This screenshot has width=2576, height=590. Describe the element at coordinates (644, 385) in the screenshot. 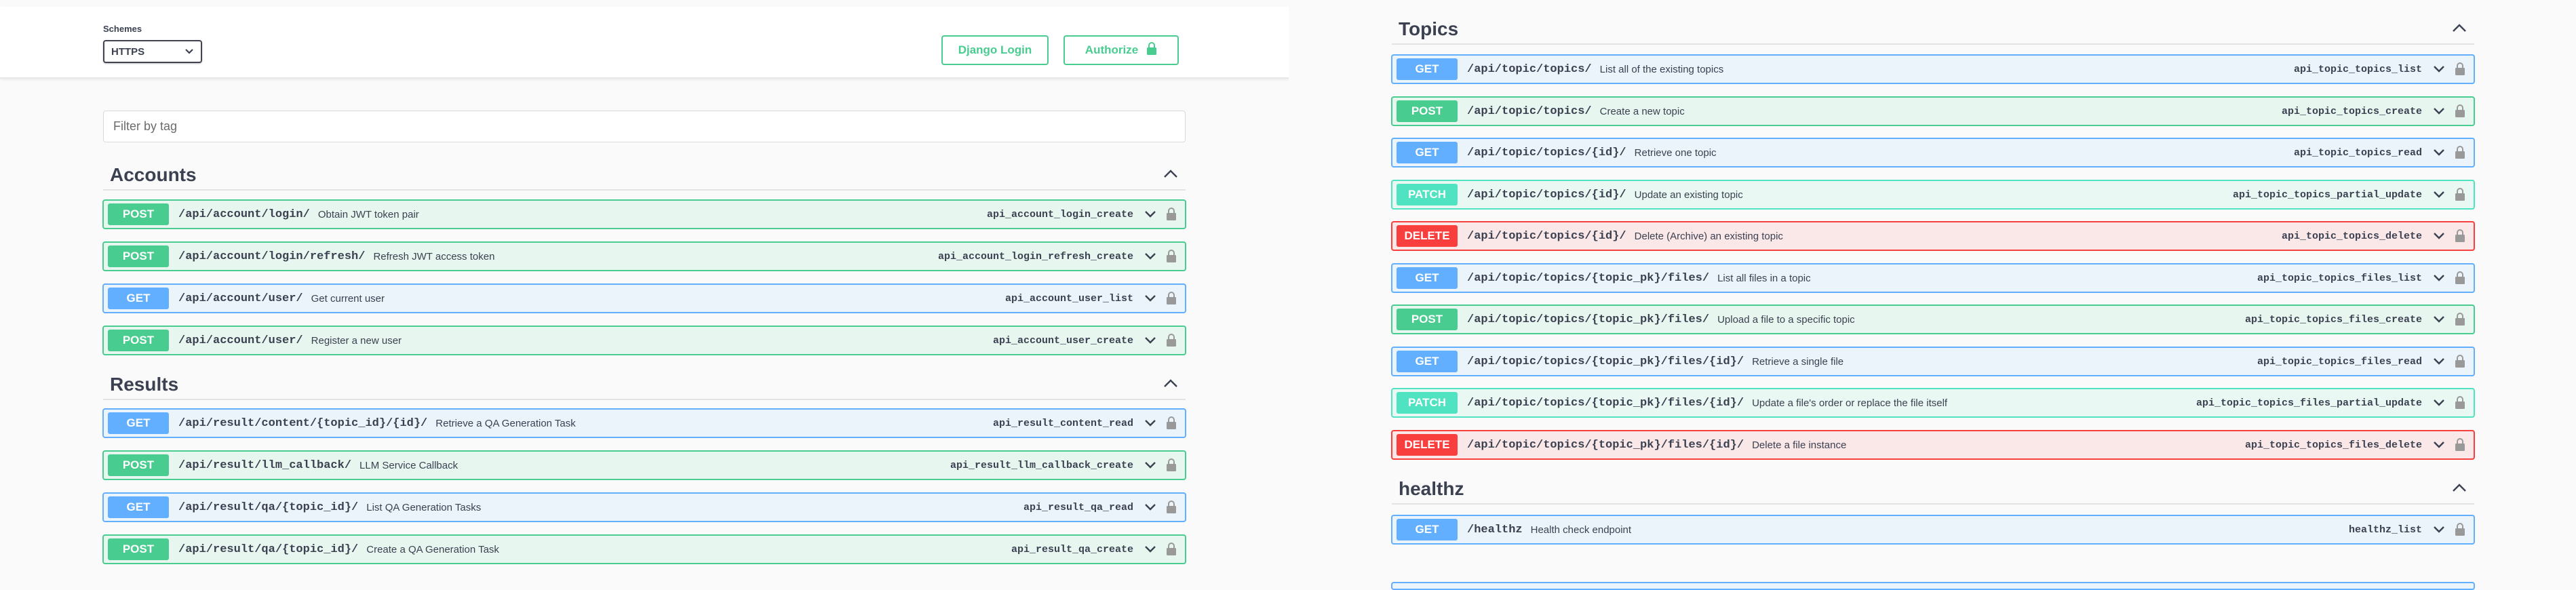

I see `tag-header-results: Results` at that location.